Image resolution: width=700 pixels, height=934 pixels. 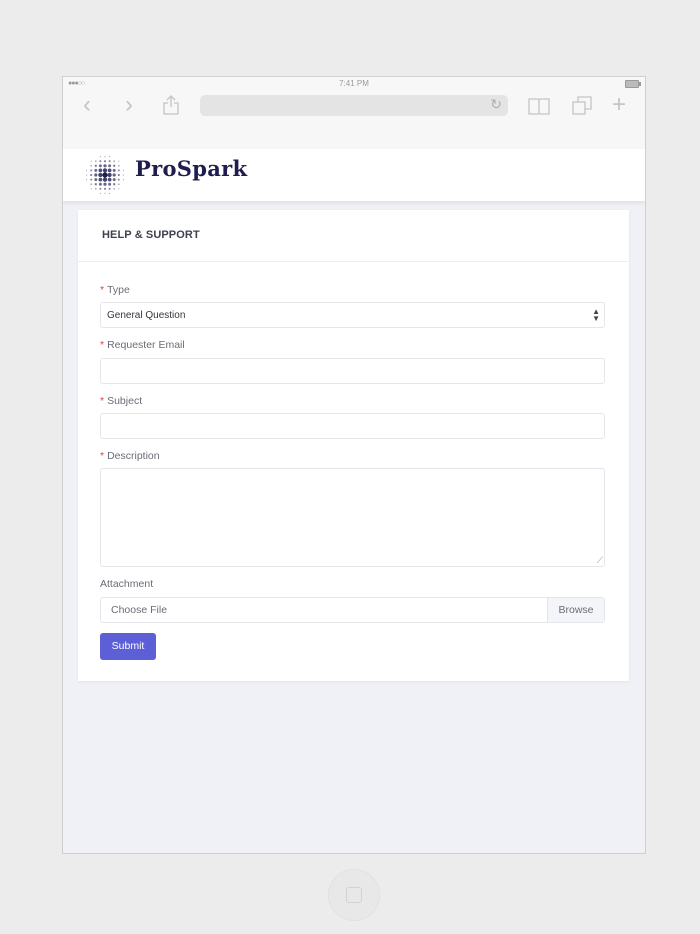 I want to click on email-label: * Requester Email, so click(x=142, y=345).